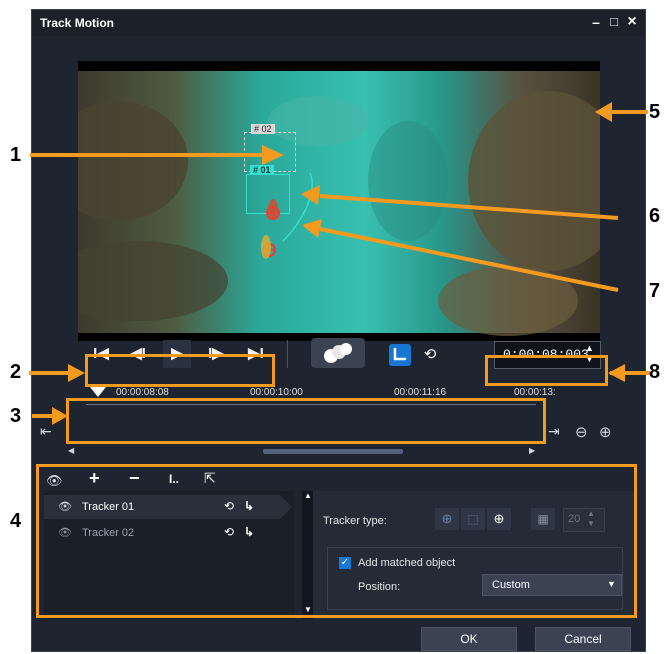  I want to click on callout-number-2: 2, so click(16, 372).